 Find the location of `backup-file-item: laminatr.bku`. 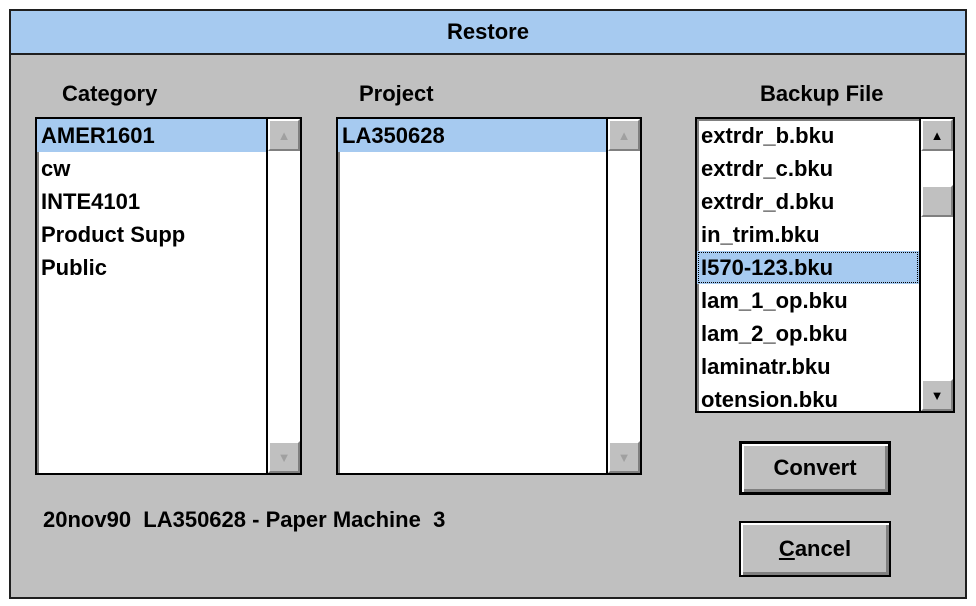

backup-file-item: laminatr.bku is located at coordinates (808, 366).